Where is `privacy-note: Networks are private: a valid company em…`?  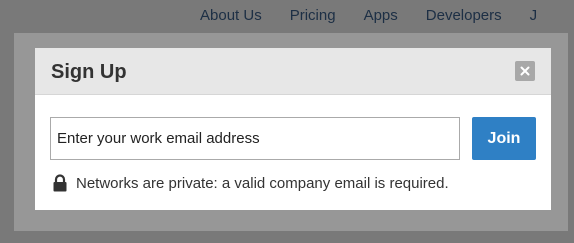
privacy-note: Networks are private: a valid company em… is located at coordinates (250, 183).